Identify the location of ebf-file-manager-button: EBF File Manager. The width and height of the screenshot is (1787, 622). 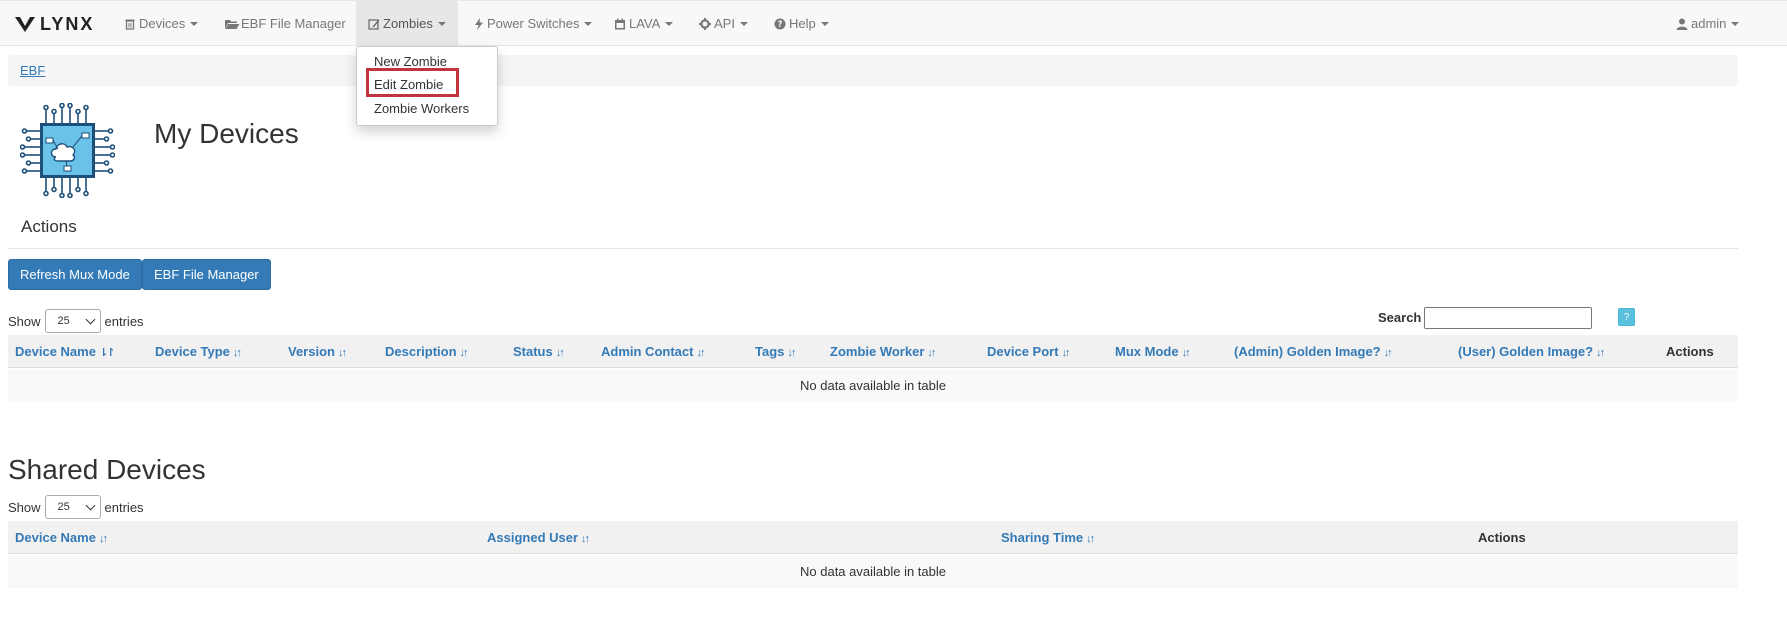
(206, 274).